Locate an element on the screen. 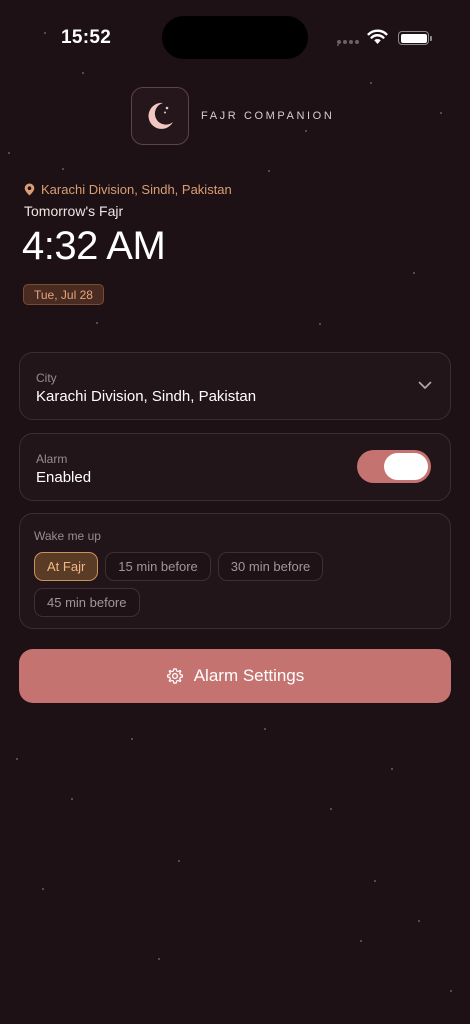 This screenshot has height=1024, width=470. city-value: Karachi Division, Sindh, Pakistan is located at coordinates (146, 396).